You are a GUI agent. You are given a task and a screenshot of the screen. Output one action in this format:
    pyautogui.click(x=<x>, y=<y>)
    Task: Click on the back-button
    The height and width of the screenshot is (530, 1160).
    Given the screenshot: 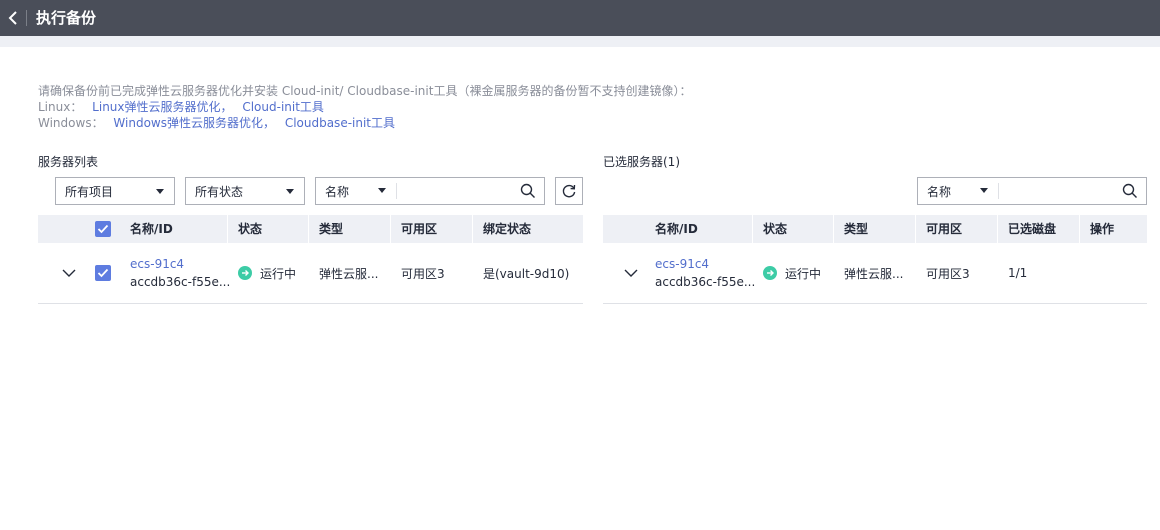 What is the action you would take?
    pyautogui.click(x=13, y=18)
    